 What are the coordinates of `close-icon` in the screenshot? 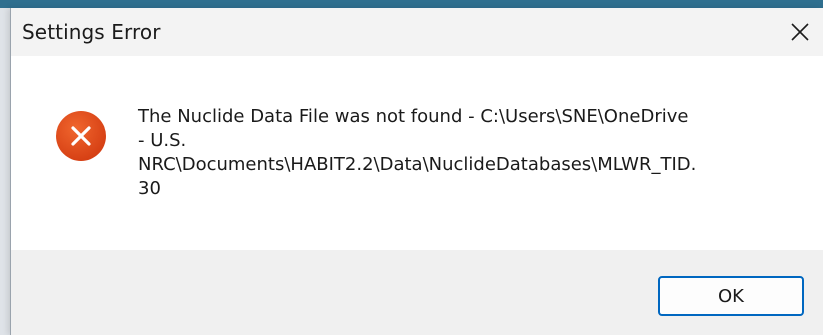 It's located at (800, 32).